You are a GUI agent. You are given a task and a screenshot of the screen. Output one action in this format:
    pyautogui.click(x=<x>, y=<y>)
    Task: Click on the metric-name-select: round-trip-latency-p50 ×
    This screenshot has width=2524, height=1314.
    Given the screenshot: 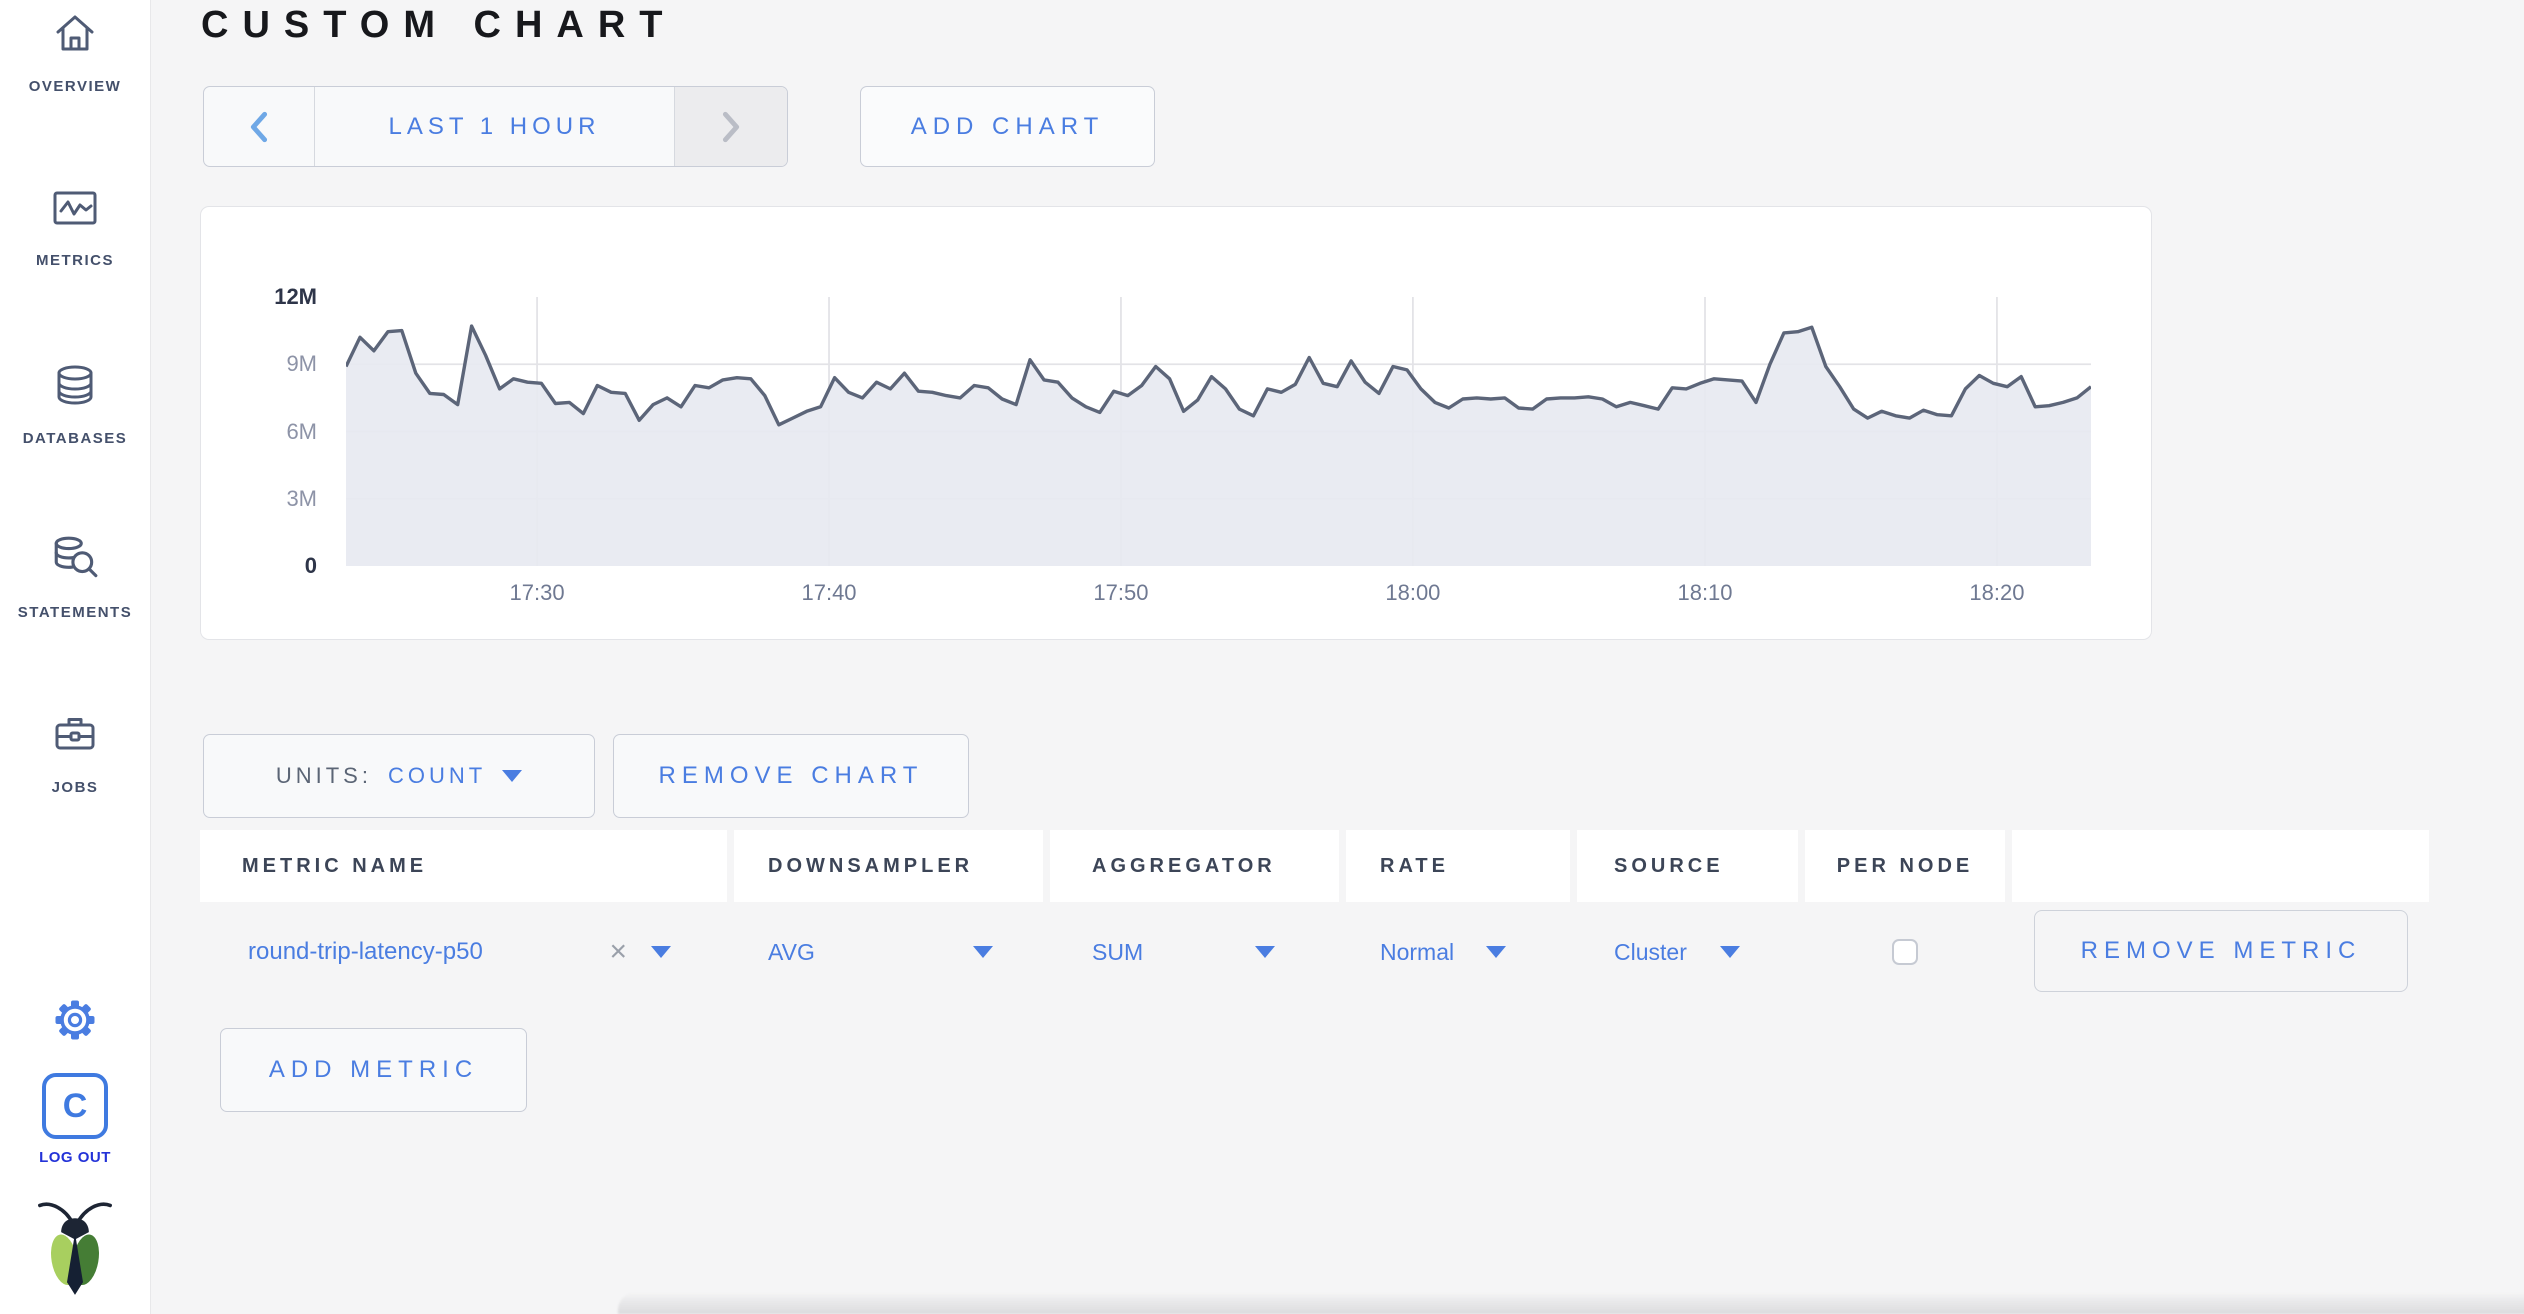 What is the action you would take?
    pyautogui.click(x=463, y=952)
    